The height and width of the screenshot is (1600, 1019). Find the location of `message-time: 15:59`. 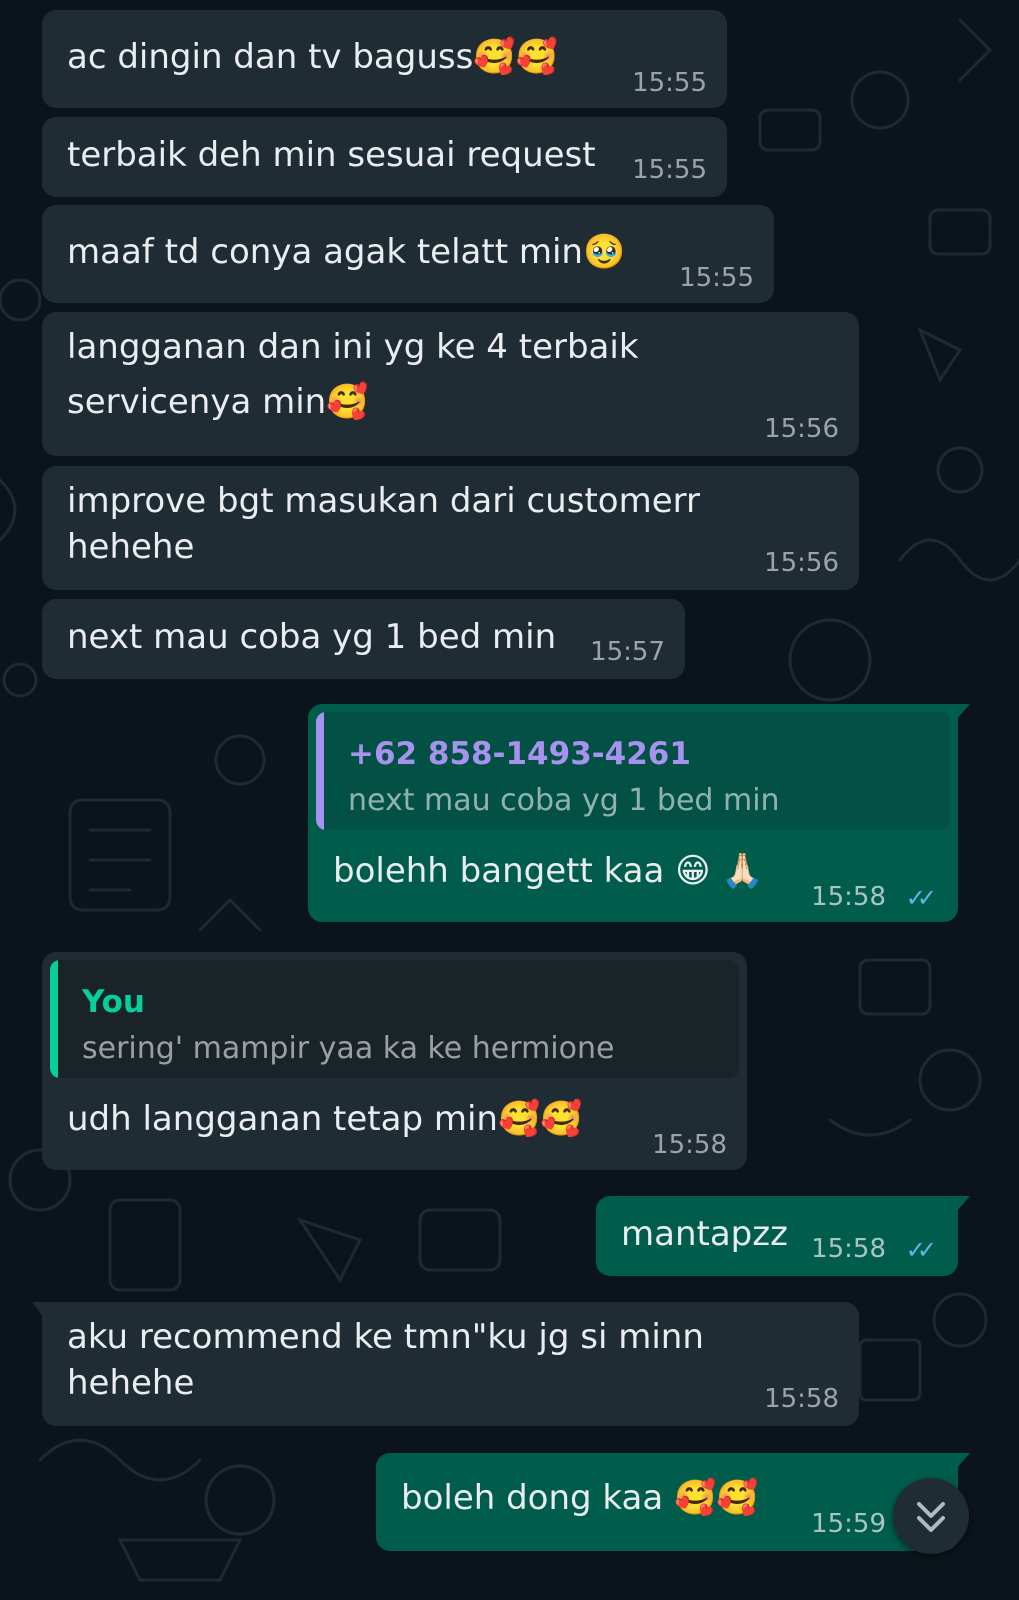

message-time: 15:59 is located at coordinates (848, 1524).